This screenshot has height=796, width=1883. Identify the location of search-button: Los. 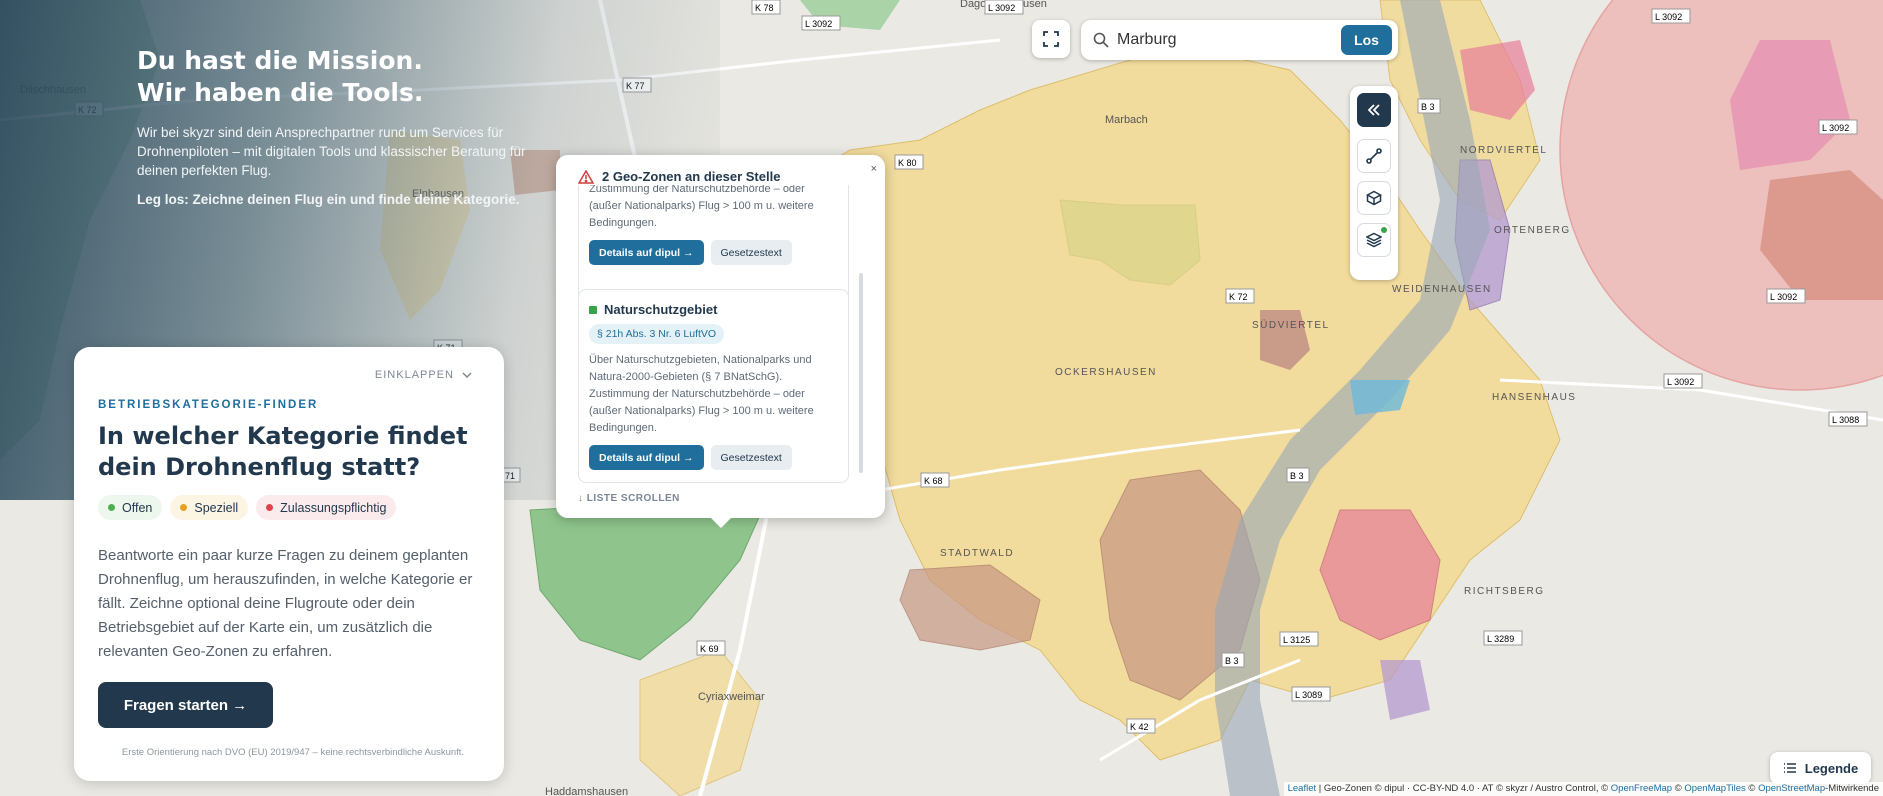
(1366, 40).